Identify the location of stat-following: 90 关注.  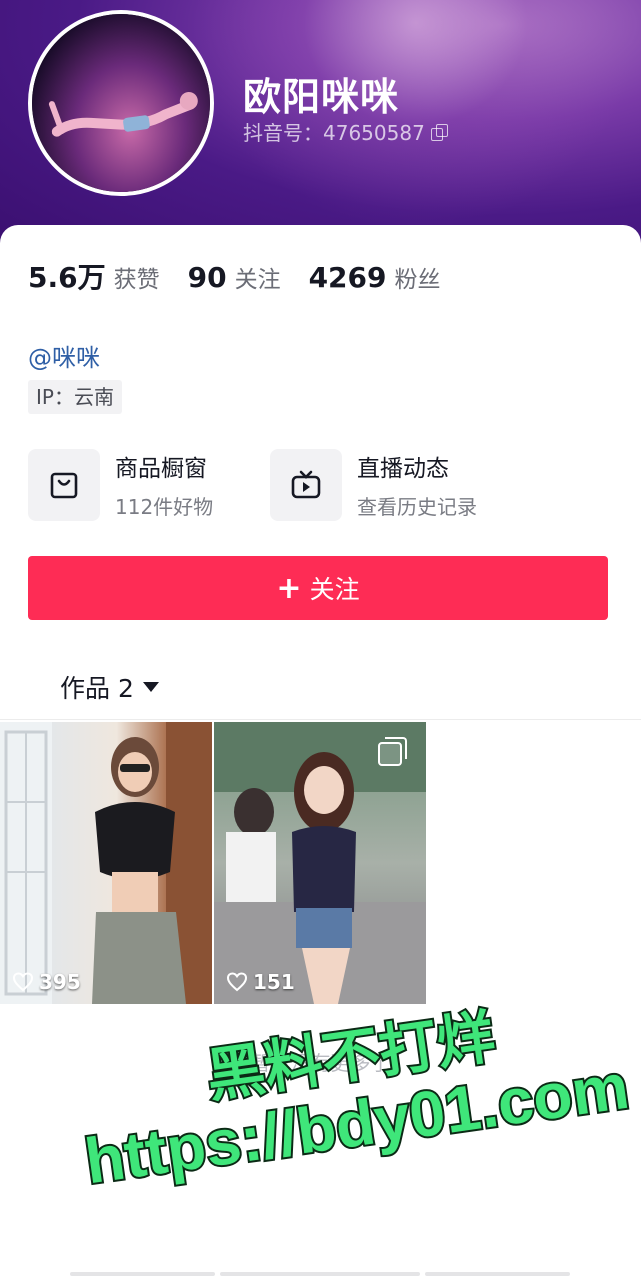
(234, 277).